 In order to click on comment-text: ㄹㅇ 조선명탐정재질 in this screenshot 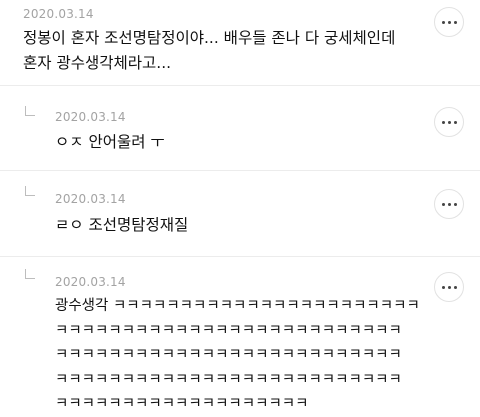, I will do `click(122, 225)`.